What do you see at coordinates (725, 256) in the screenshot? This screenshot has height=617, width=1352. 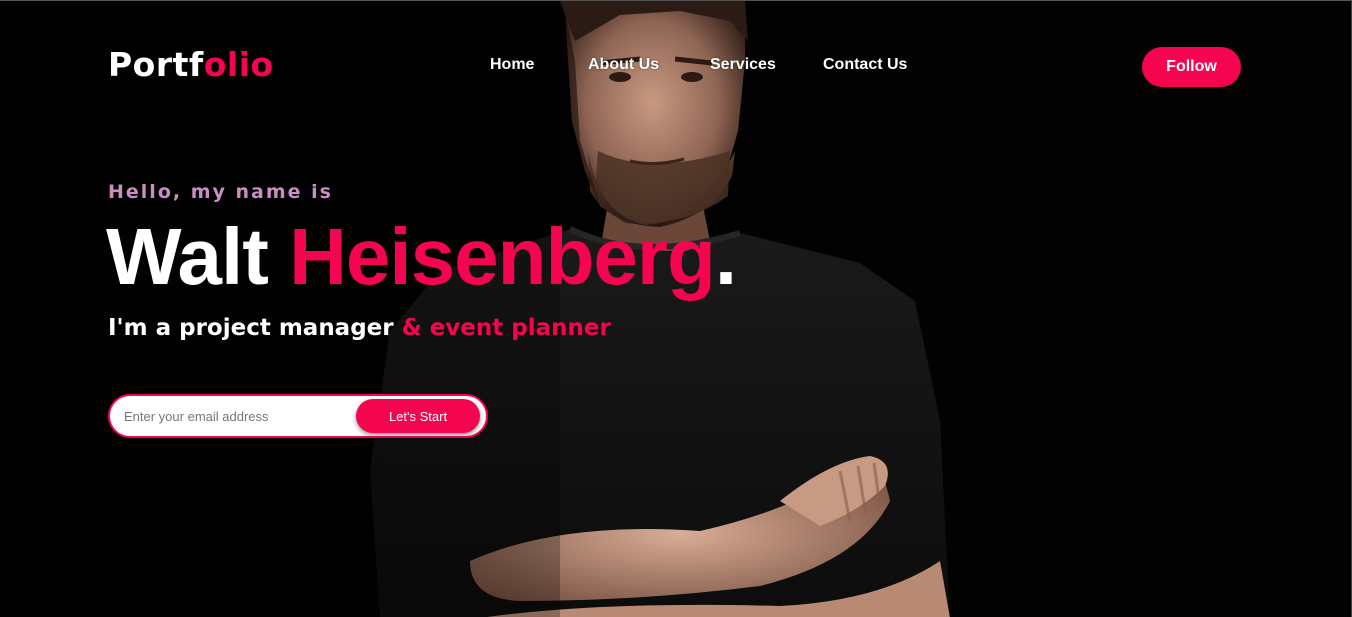 I see `name-period: .` at bounding box center [725, 256].